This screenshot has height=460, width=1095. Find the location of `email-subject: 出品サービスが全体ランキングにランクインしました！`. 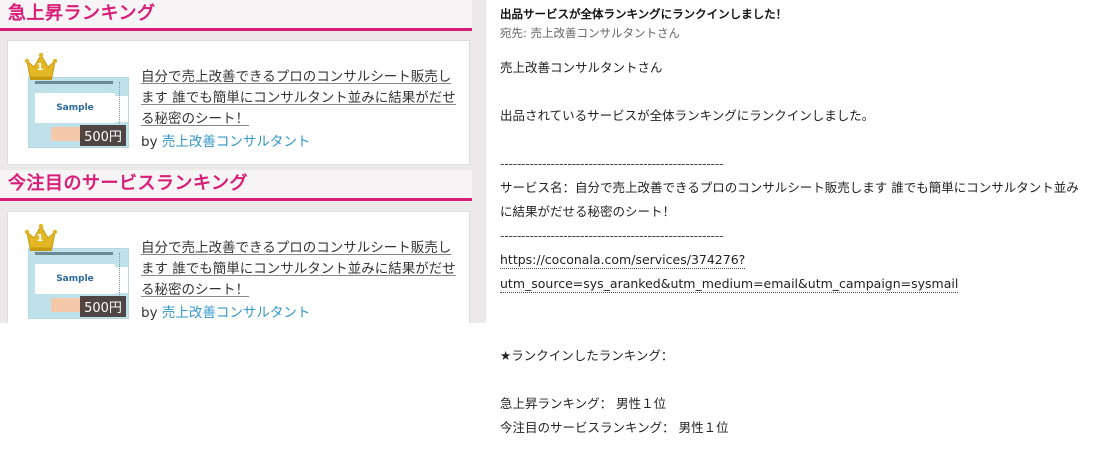

email-subject: 出品サービスが全体ランキングにランクインしました！ is located at coordinates (644, 14).